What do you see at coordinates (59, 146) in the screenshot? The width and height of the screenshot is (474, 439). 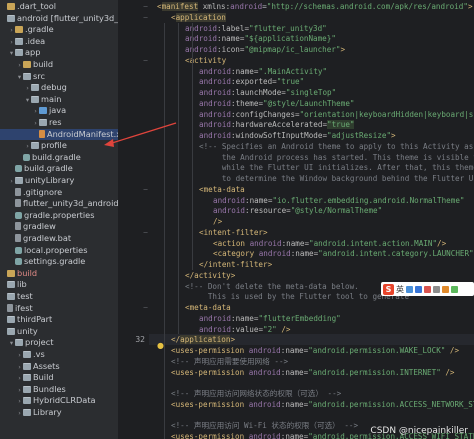 I see `tree-item: › profile` at bounding box center [59, 146].